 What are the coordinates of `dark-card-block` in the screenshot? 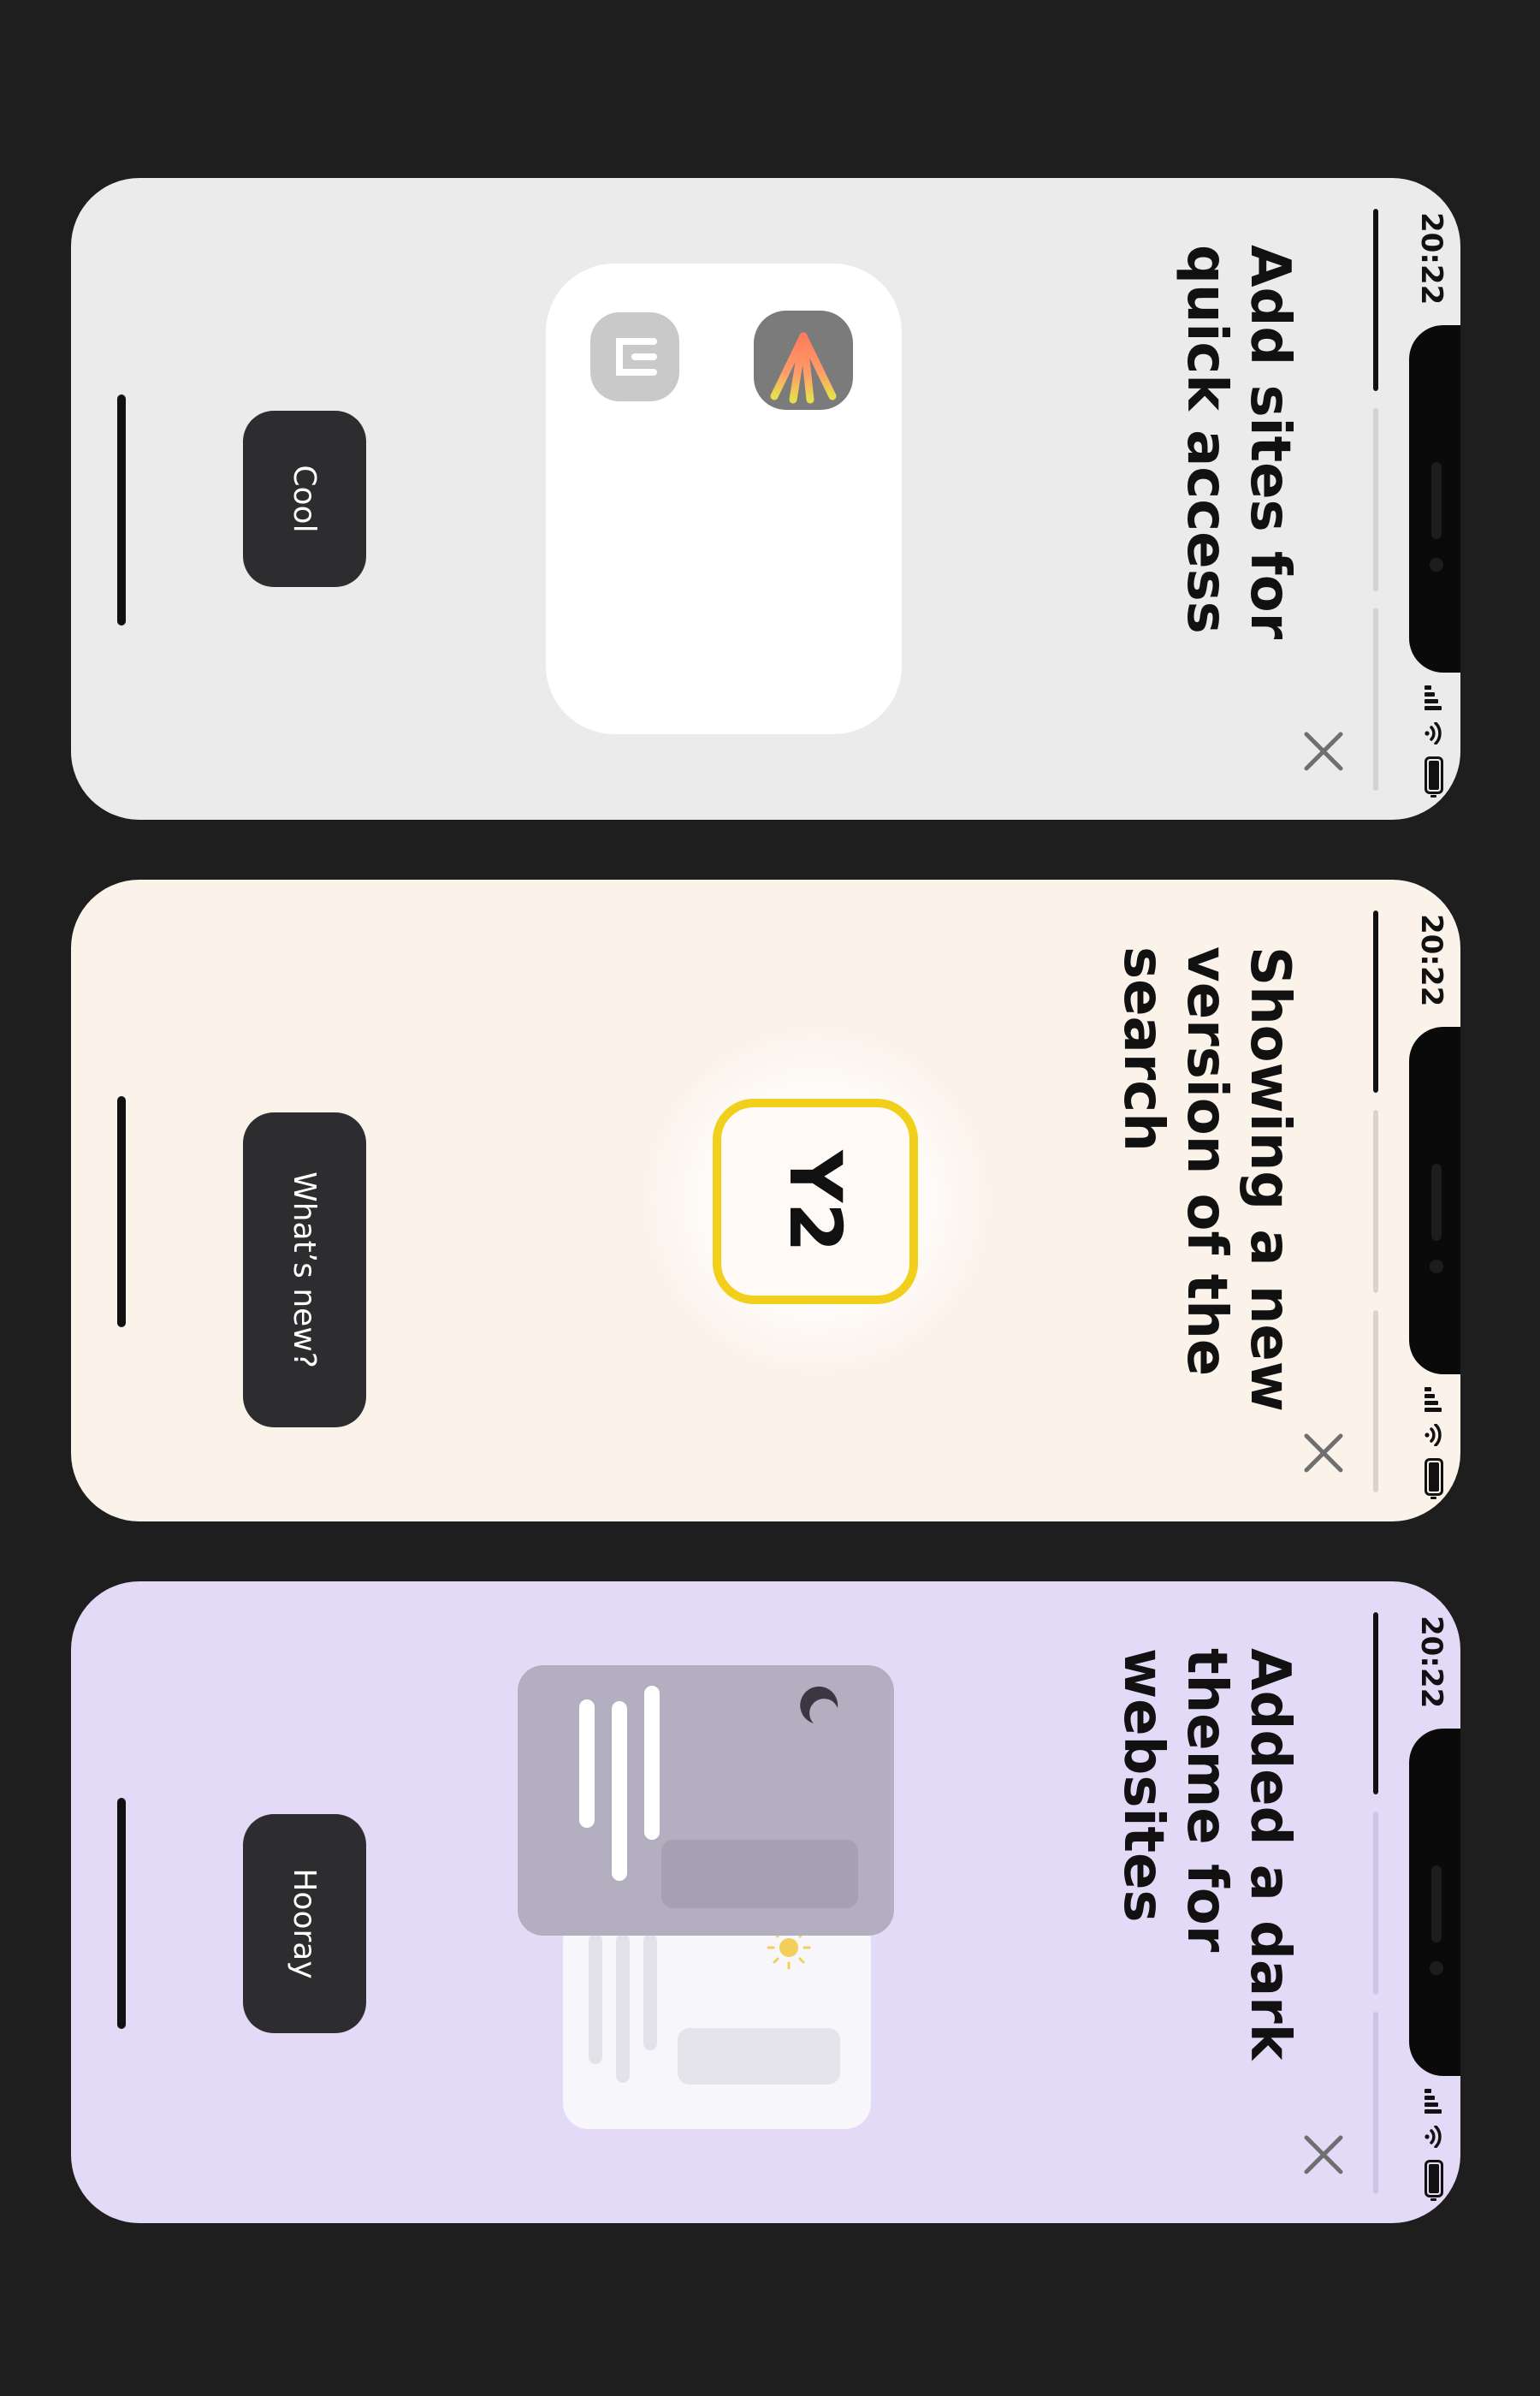 It's located at (759, 1874).